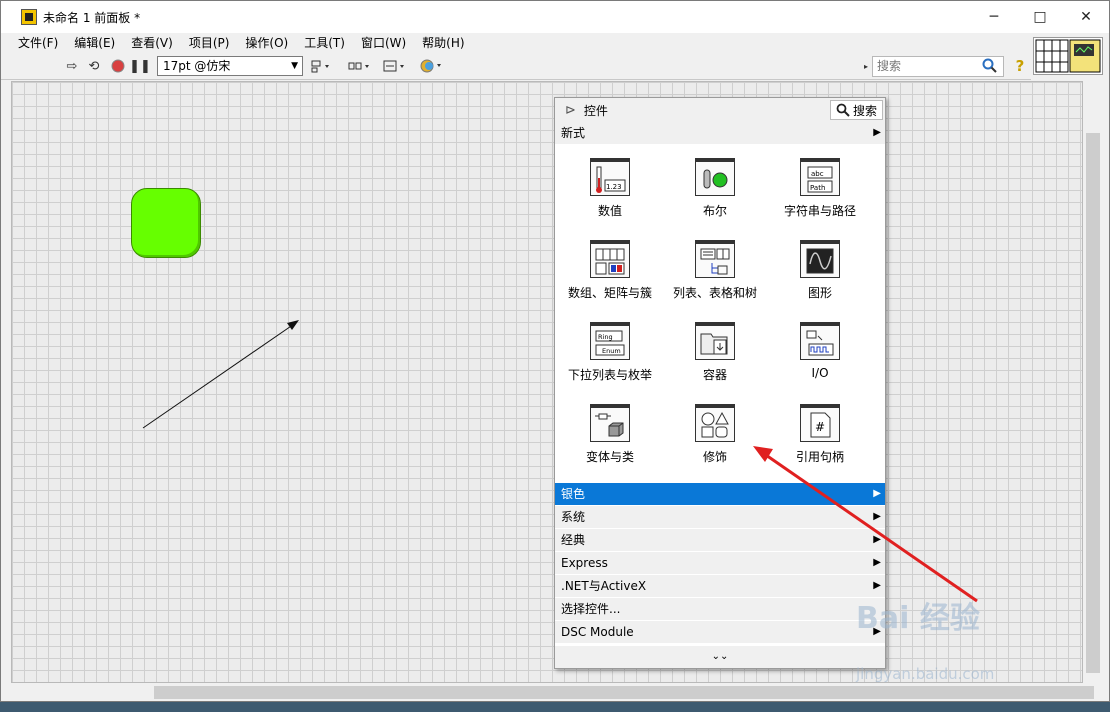 This screenshot has width=1110, height=712. What do you see at coordinates (604, 586) in the screenshot?
I see `category-label: .NET与ActiveX` at bounding box center [604, 586].